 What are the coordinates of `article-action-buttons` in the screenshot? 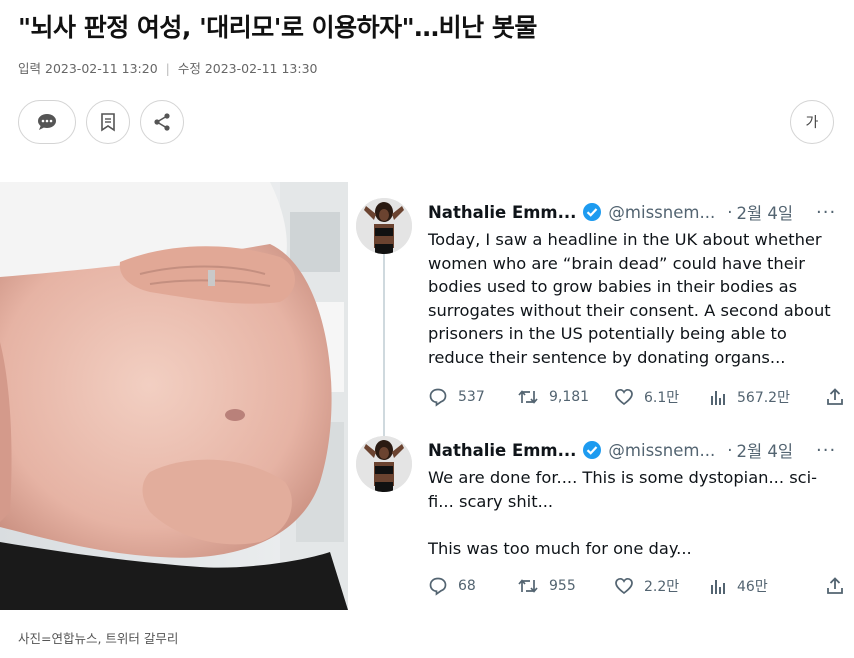 It's located at (101, 122).